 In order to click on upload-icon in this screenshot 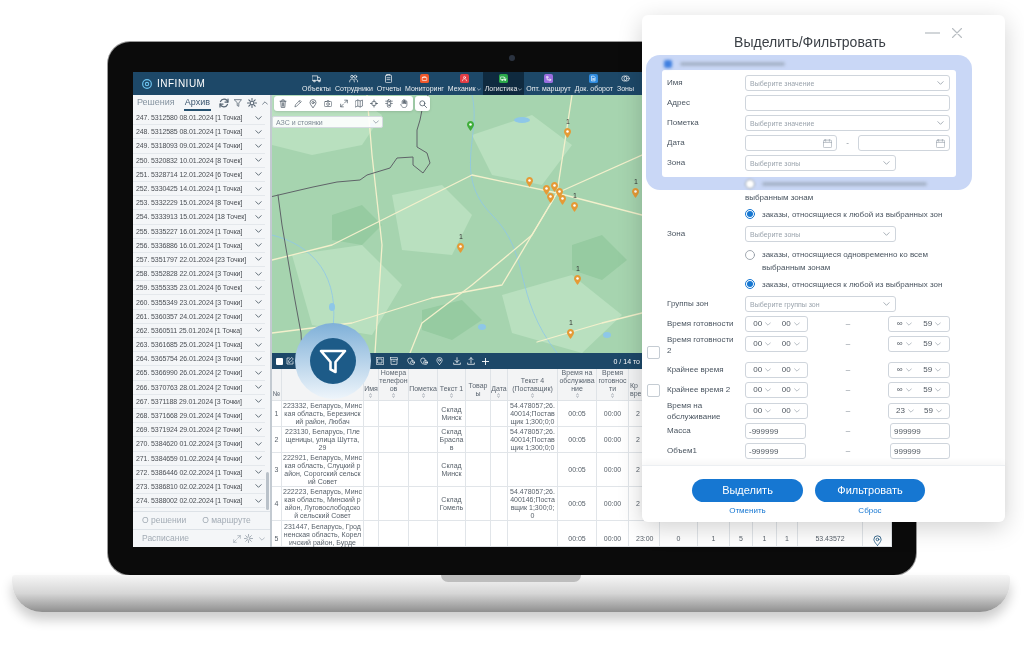, I will do `click(471, 361)`.